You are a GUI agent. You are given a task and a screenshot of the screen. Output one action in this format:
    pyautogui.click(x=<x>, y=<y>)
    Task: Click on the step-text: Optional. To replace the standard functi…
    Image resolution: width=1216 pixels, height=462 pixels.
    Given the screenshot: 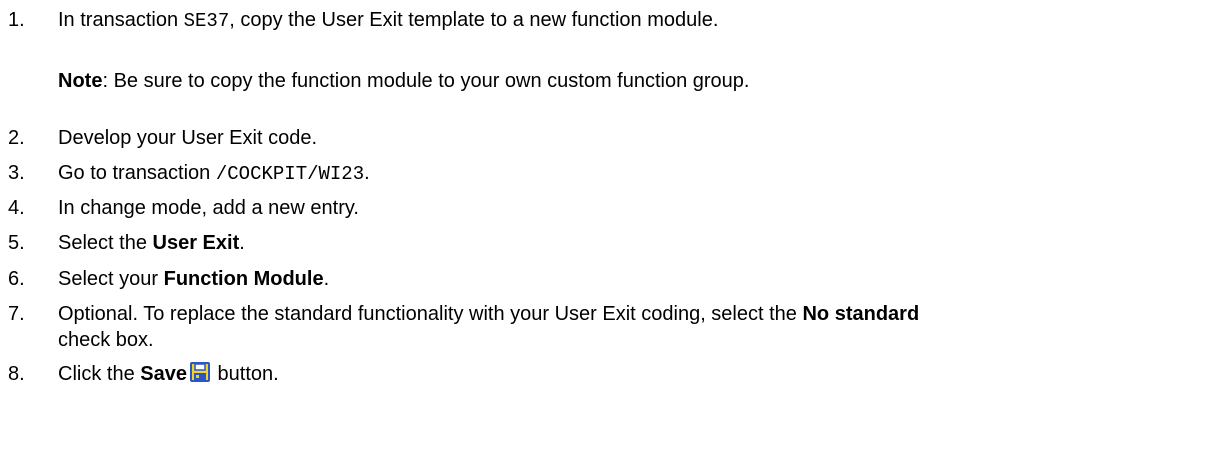 What is the action you would take?
    pyautogui.click(x=488, y=314)
    